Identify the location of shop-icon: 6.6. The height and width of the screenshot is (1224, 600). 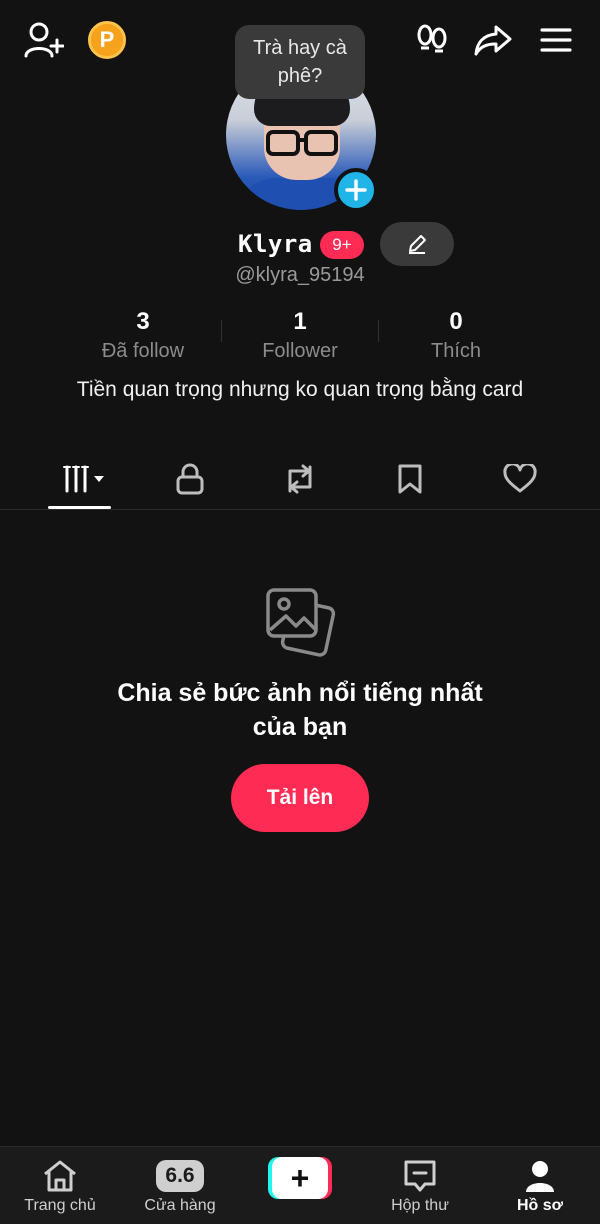
(180, 1176).